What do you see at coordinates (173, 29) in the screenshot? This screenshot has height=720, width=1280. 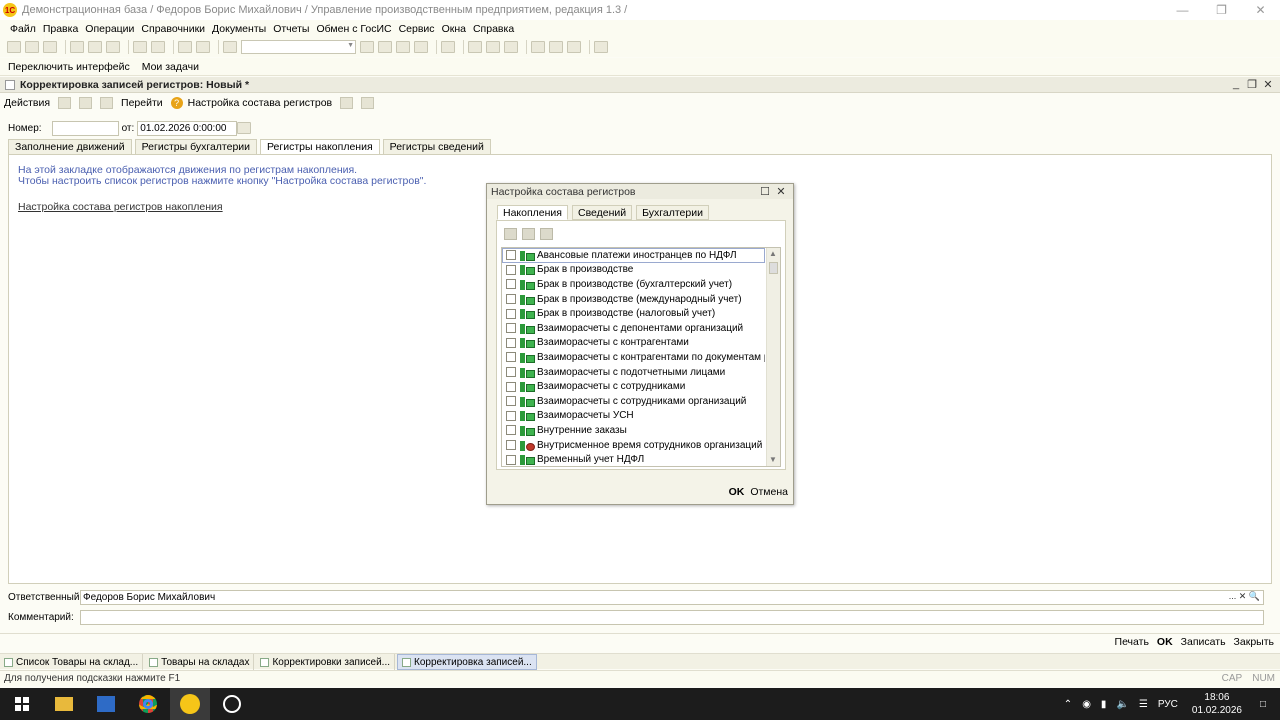 I see `menu-catalogs: Справочники` at bounding box center [173, 29].